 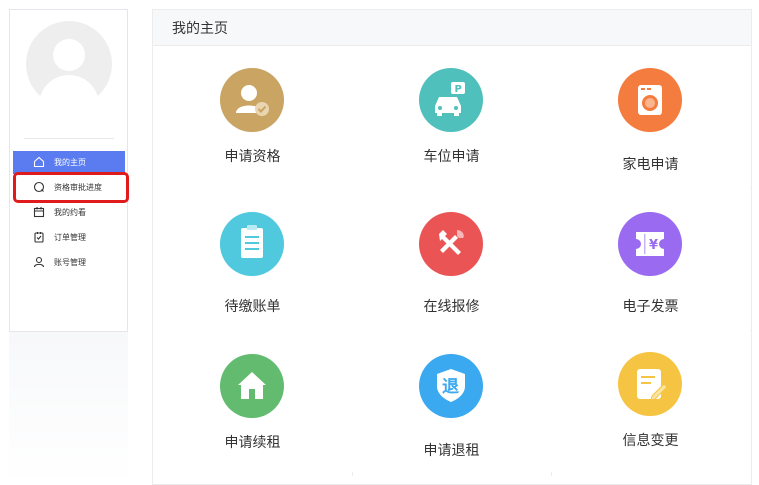 I want to click on avatar, so click(x=69, y=64).